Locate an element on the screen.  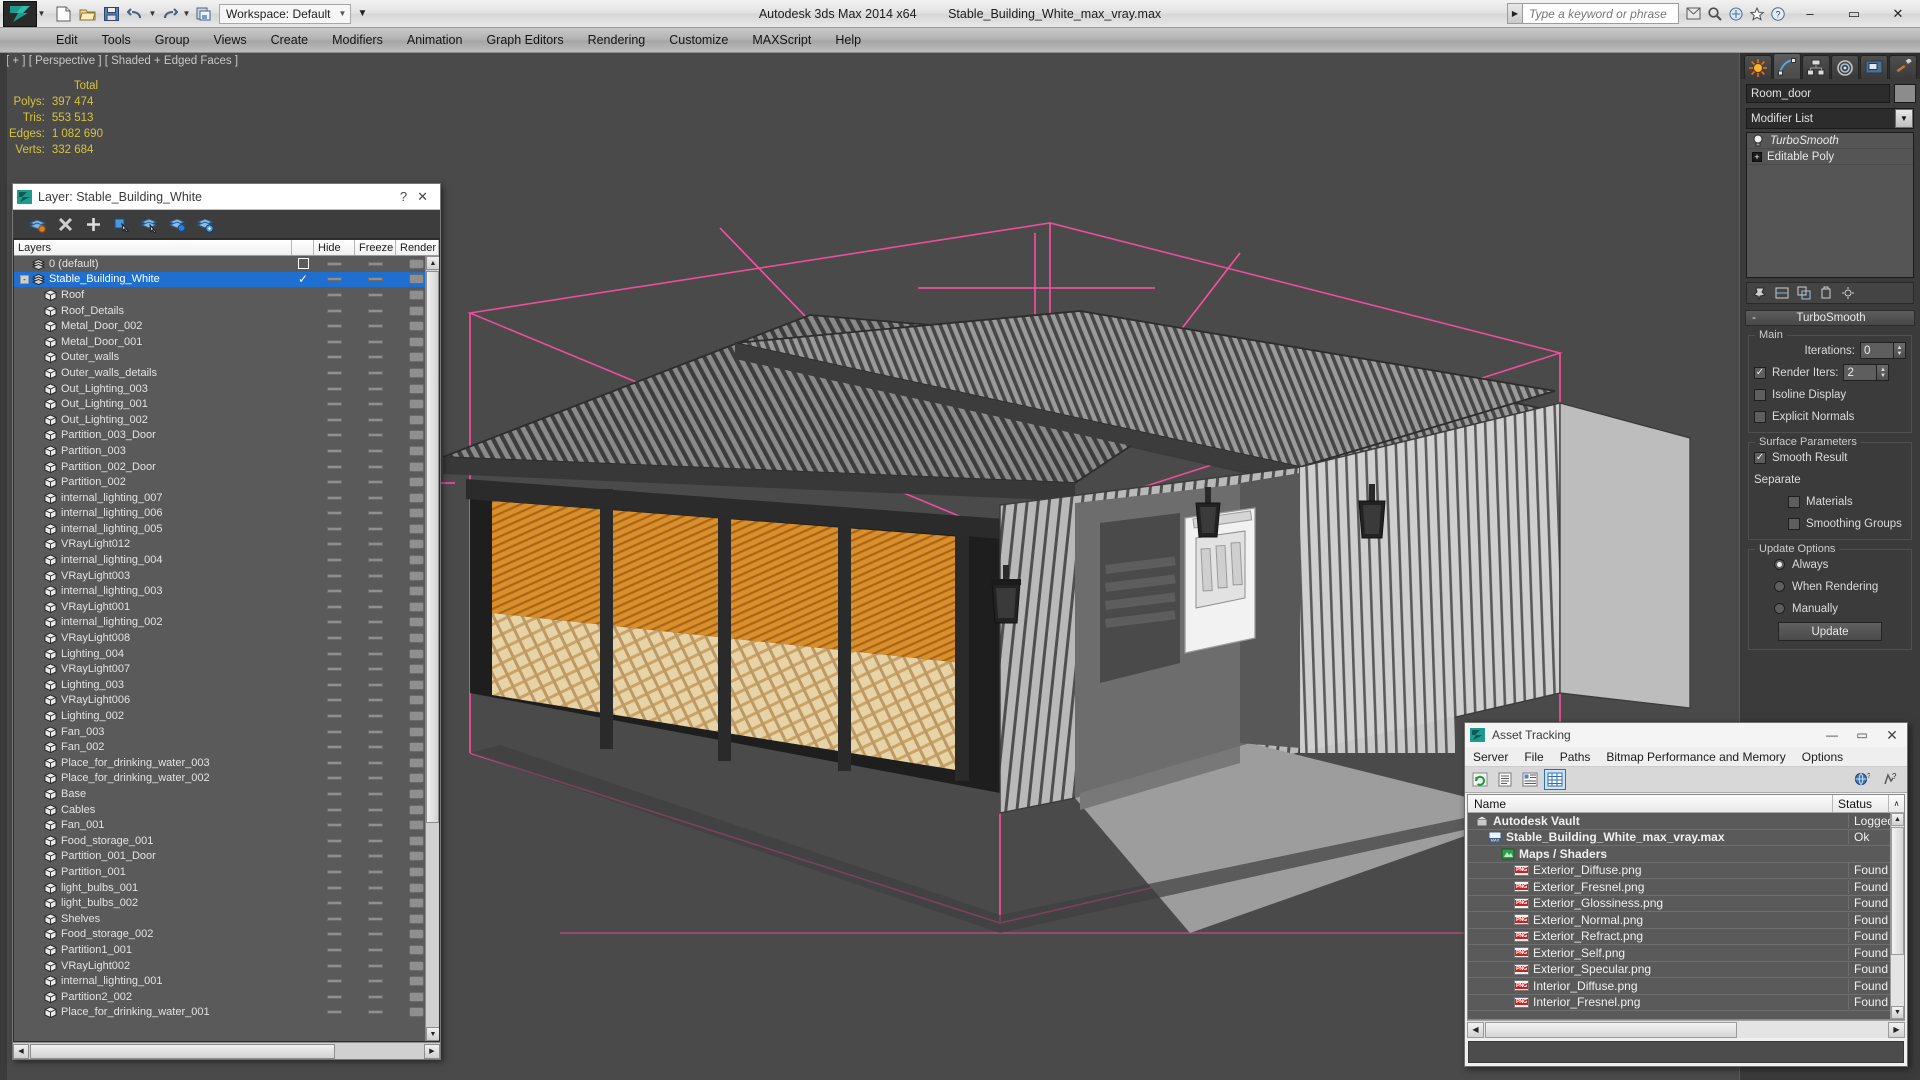
asset-hscroll-right-arrow-icon: ▶ is located at coordinates (1896, 1029).